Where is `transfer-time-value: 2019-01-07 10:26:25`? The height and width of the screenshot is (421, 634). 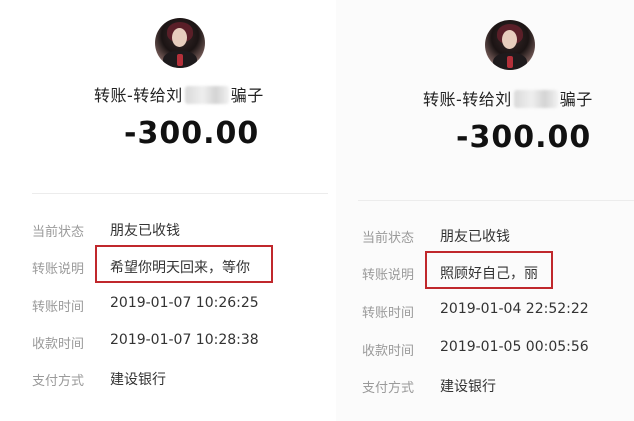 transfer-time-value: 2019-01-07 10:26:25 is located at coordinates (184, 303).